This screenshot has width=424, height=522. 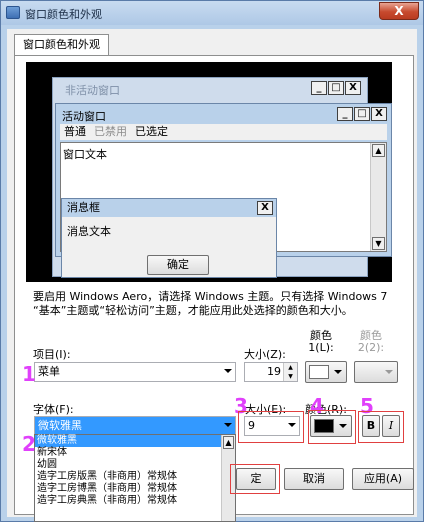 I want to click on item-select: 菜单, so click(x=135, y=372).